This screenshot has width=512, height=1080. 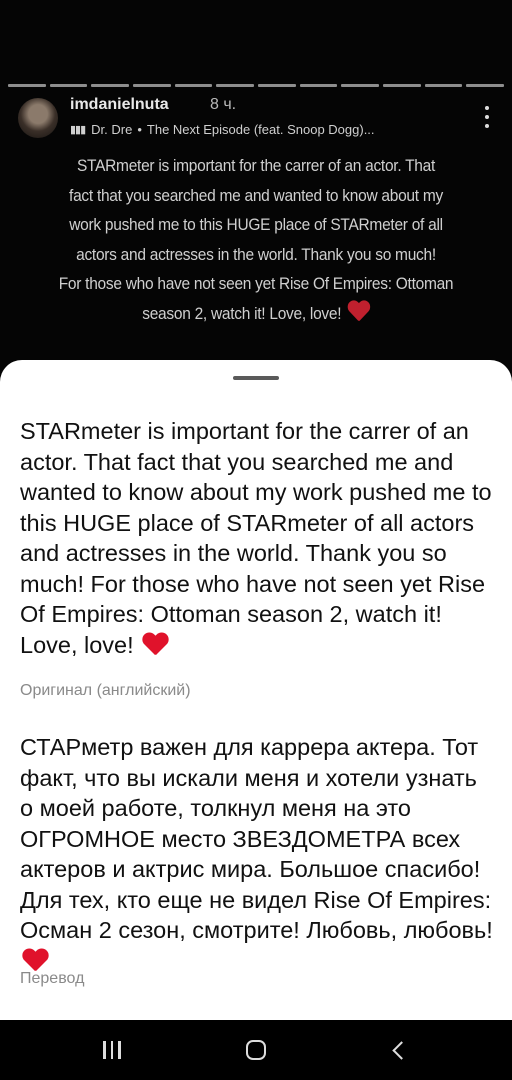 What do you see at coordinates (242, 313) in the screenshot?
I see `caption-line-text: season 2, watch it! Love, love!` at bounding box center [242, 313].